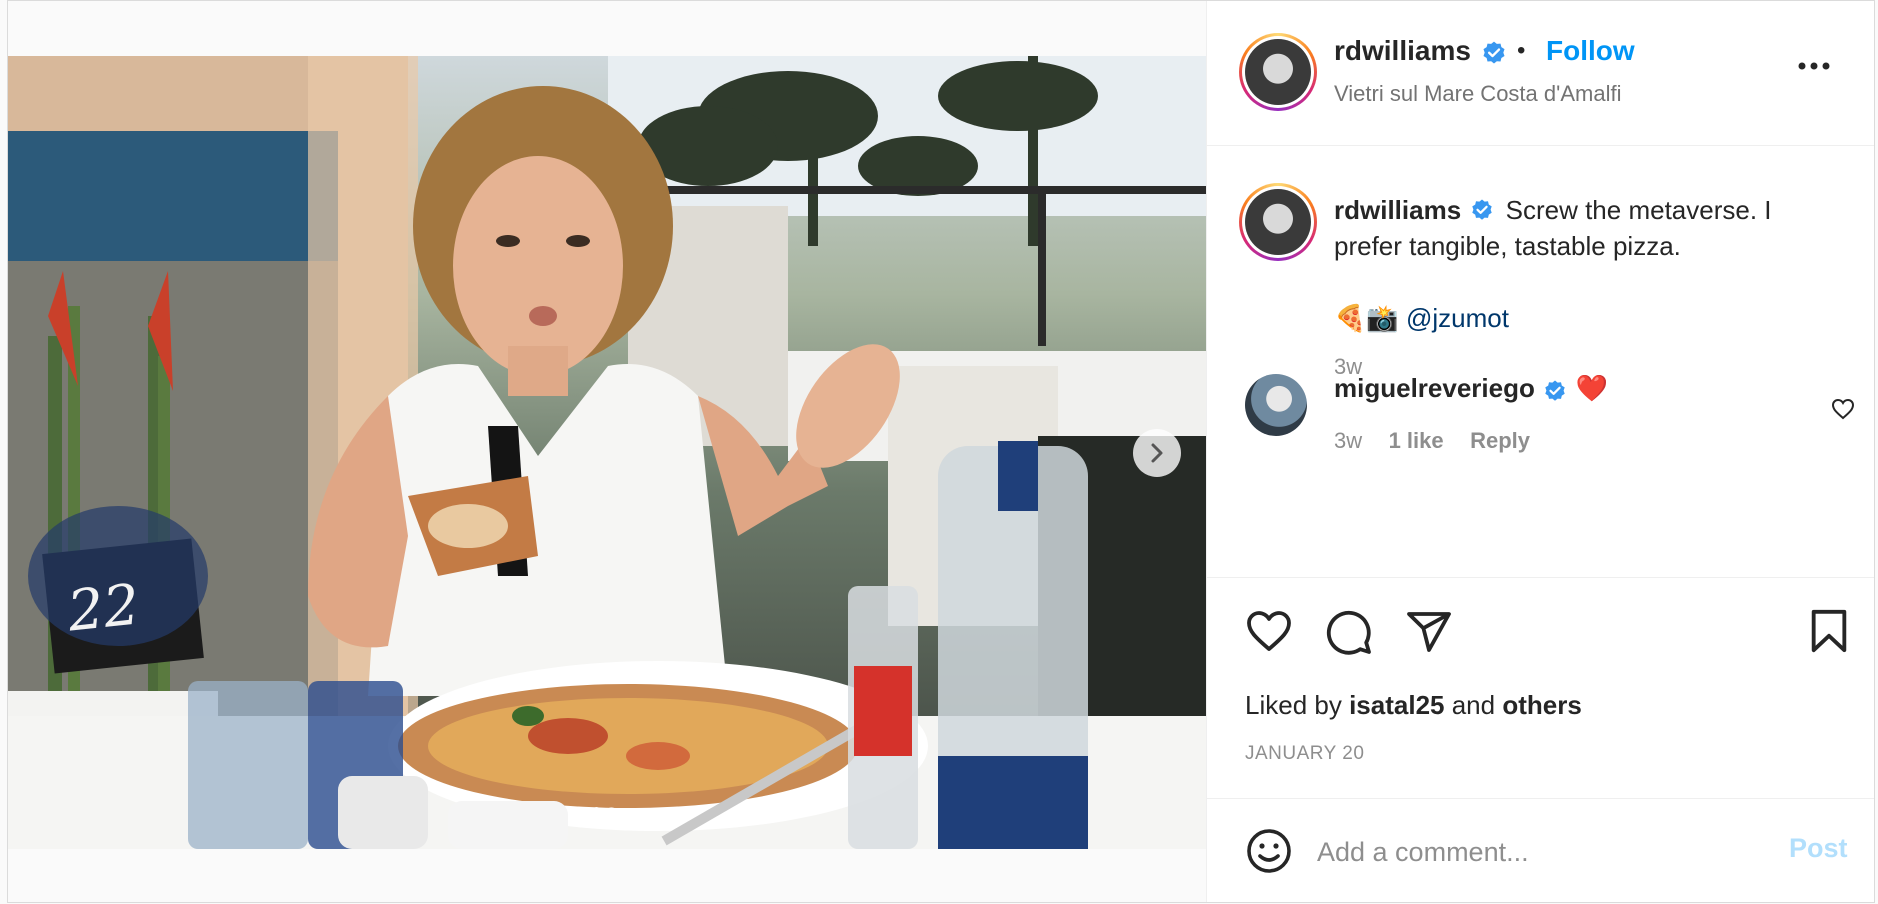  What do you see at coordinates (1278, 72) in the screenshot?
I see `author-avatar` at bounding box center [1278, 72].